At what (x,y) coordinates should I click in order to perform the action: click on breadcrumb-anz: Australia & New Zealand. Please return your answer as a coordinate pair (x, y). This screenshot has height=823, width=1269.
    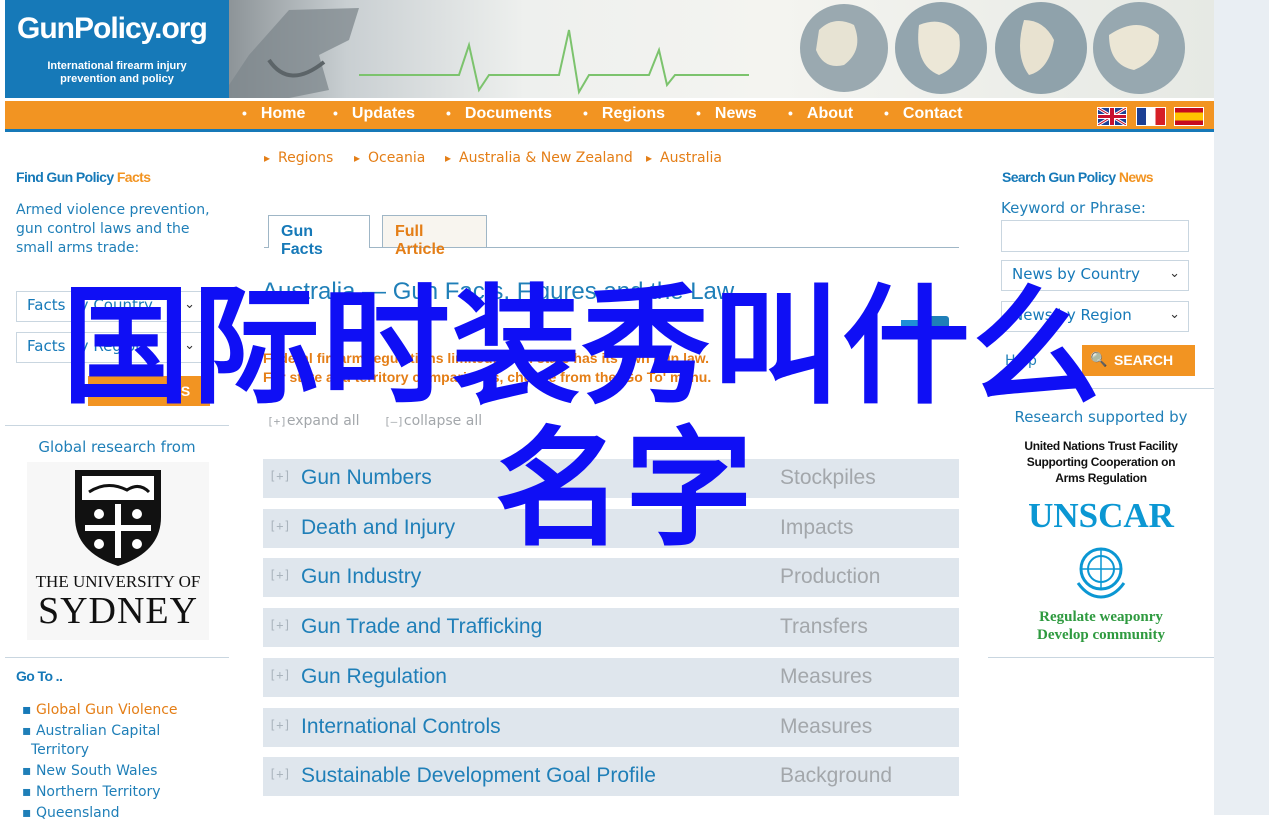
    Looking at the image, I should click on (539, 158).